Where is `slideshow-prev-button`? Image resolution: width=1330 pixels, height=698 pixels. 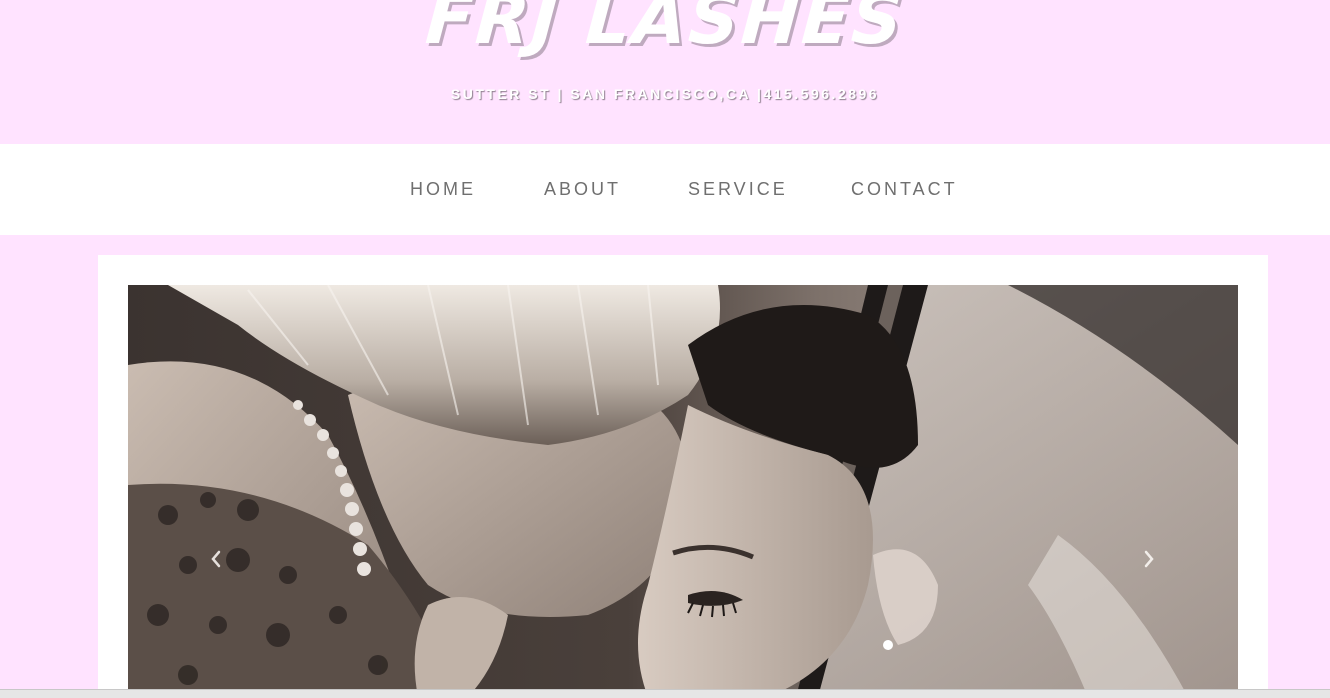
slideshow-prev-button is located at coordinates (216, 559).